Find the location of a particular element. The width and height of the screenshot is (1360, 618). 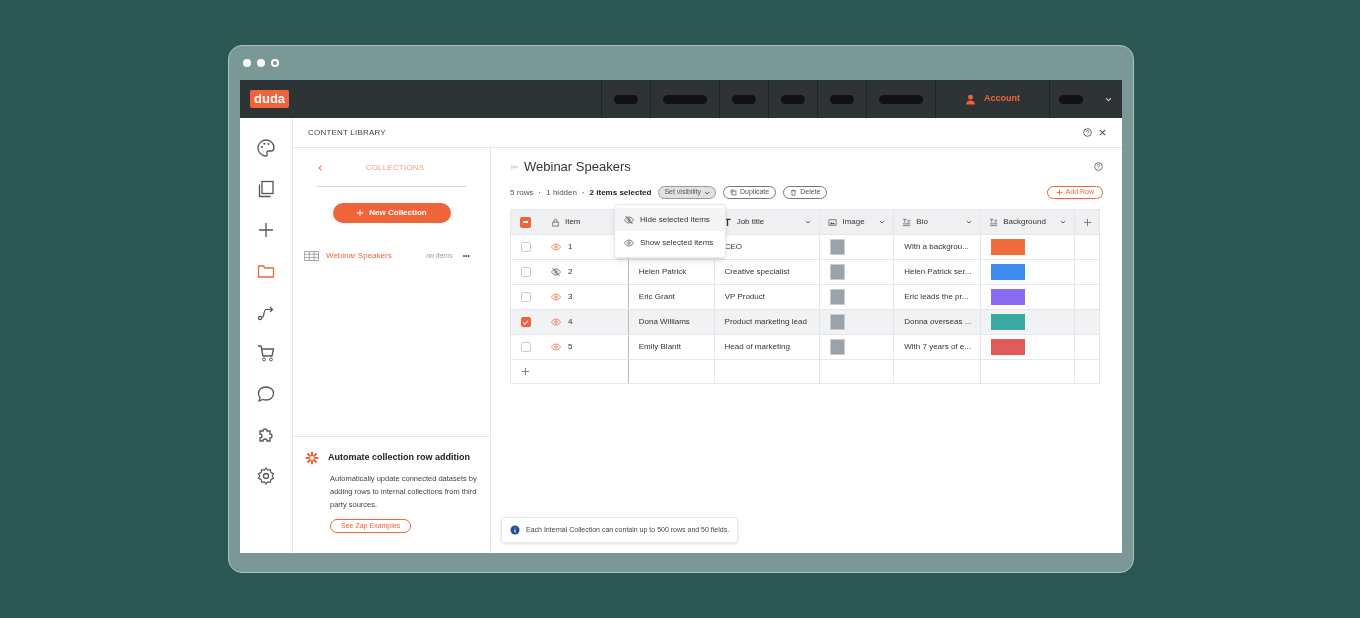

image-icon is located at coordinates (833, 222).